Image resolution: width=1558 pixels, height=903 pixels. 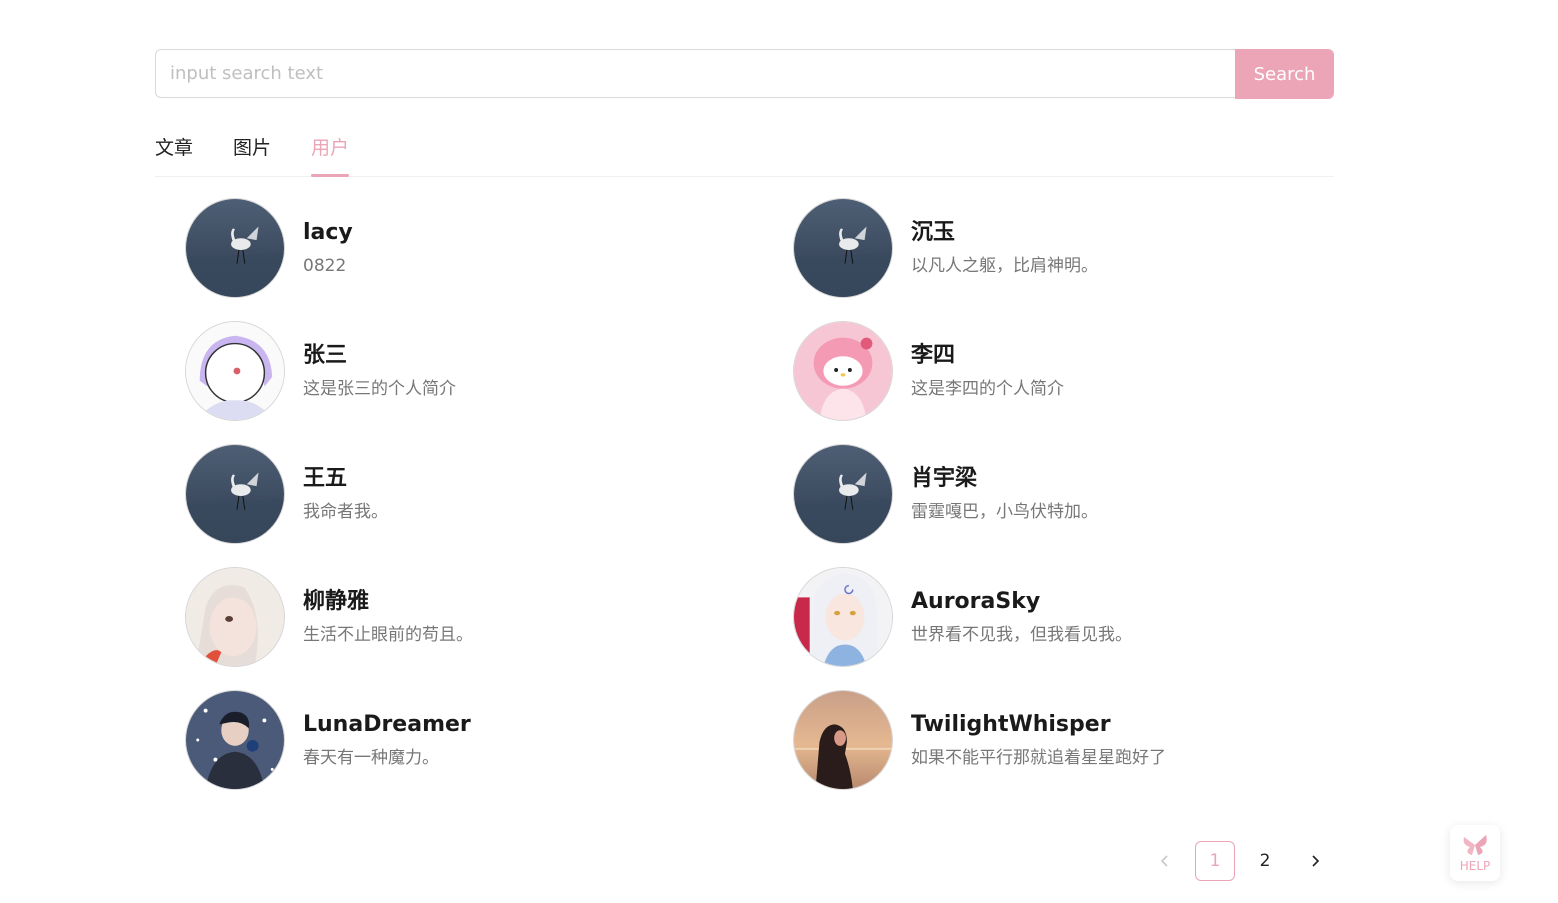 What do you see at coordinates (1038, 740) in the screenshot?
I see `user-info: TwilightWhisper 如果不能平行那就追着星星跑好了` at bounding box center [1038, 740].